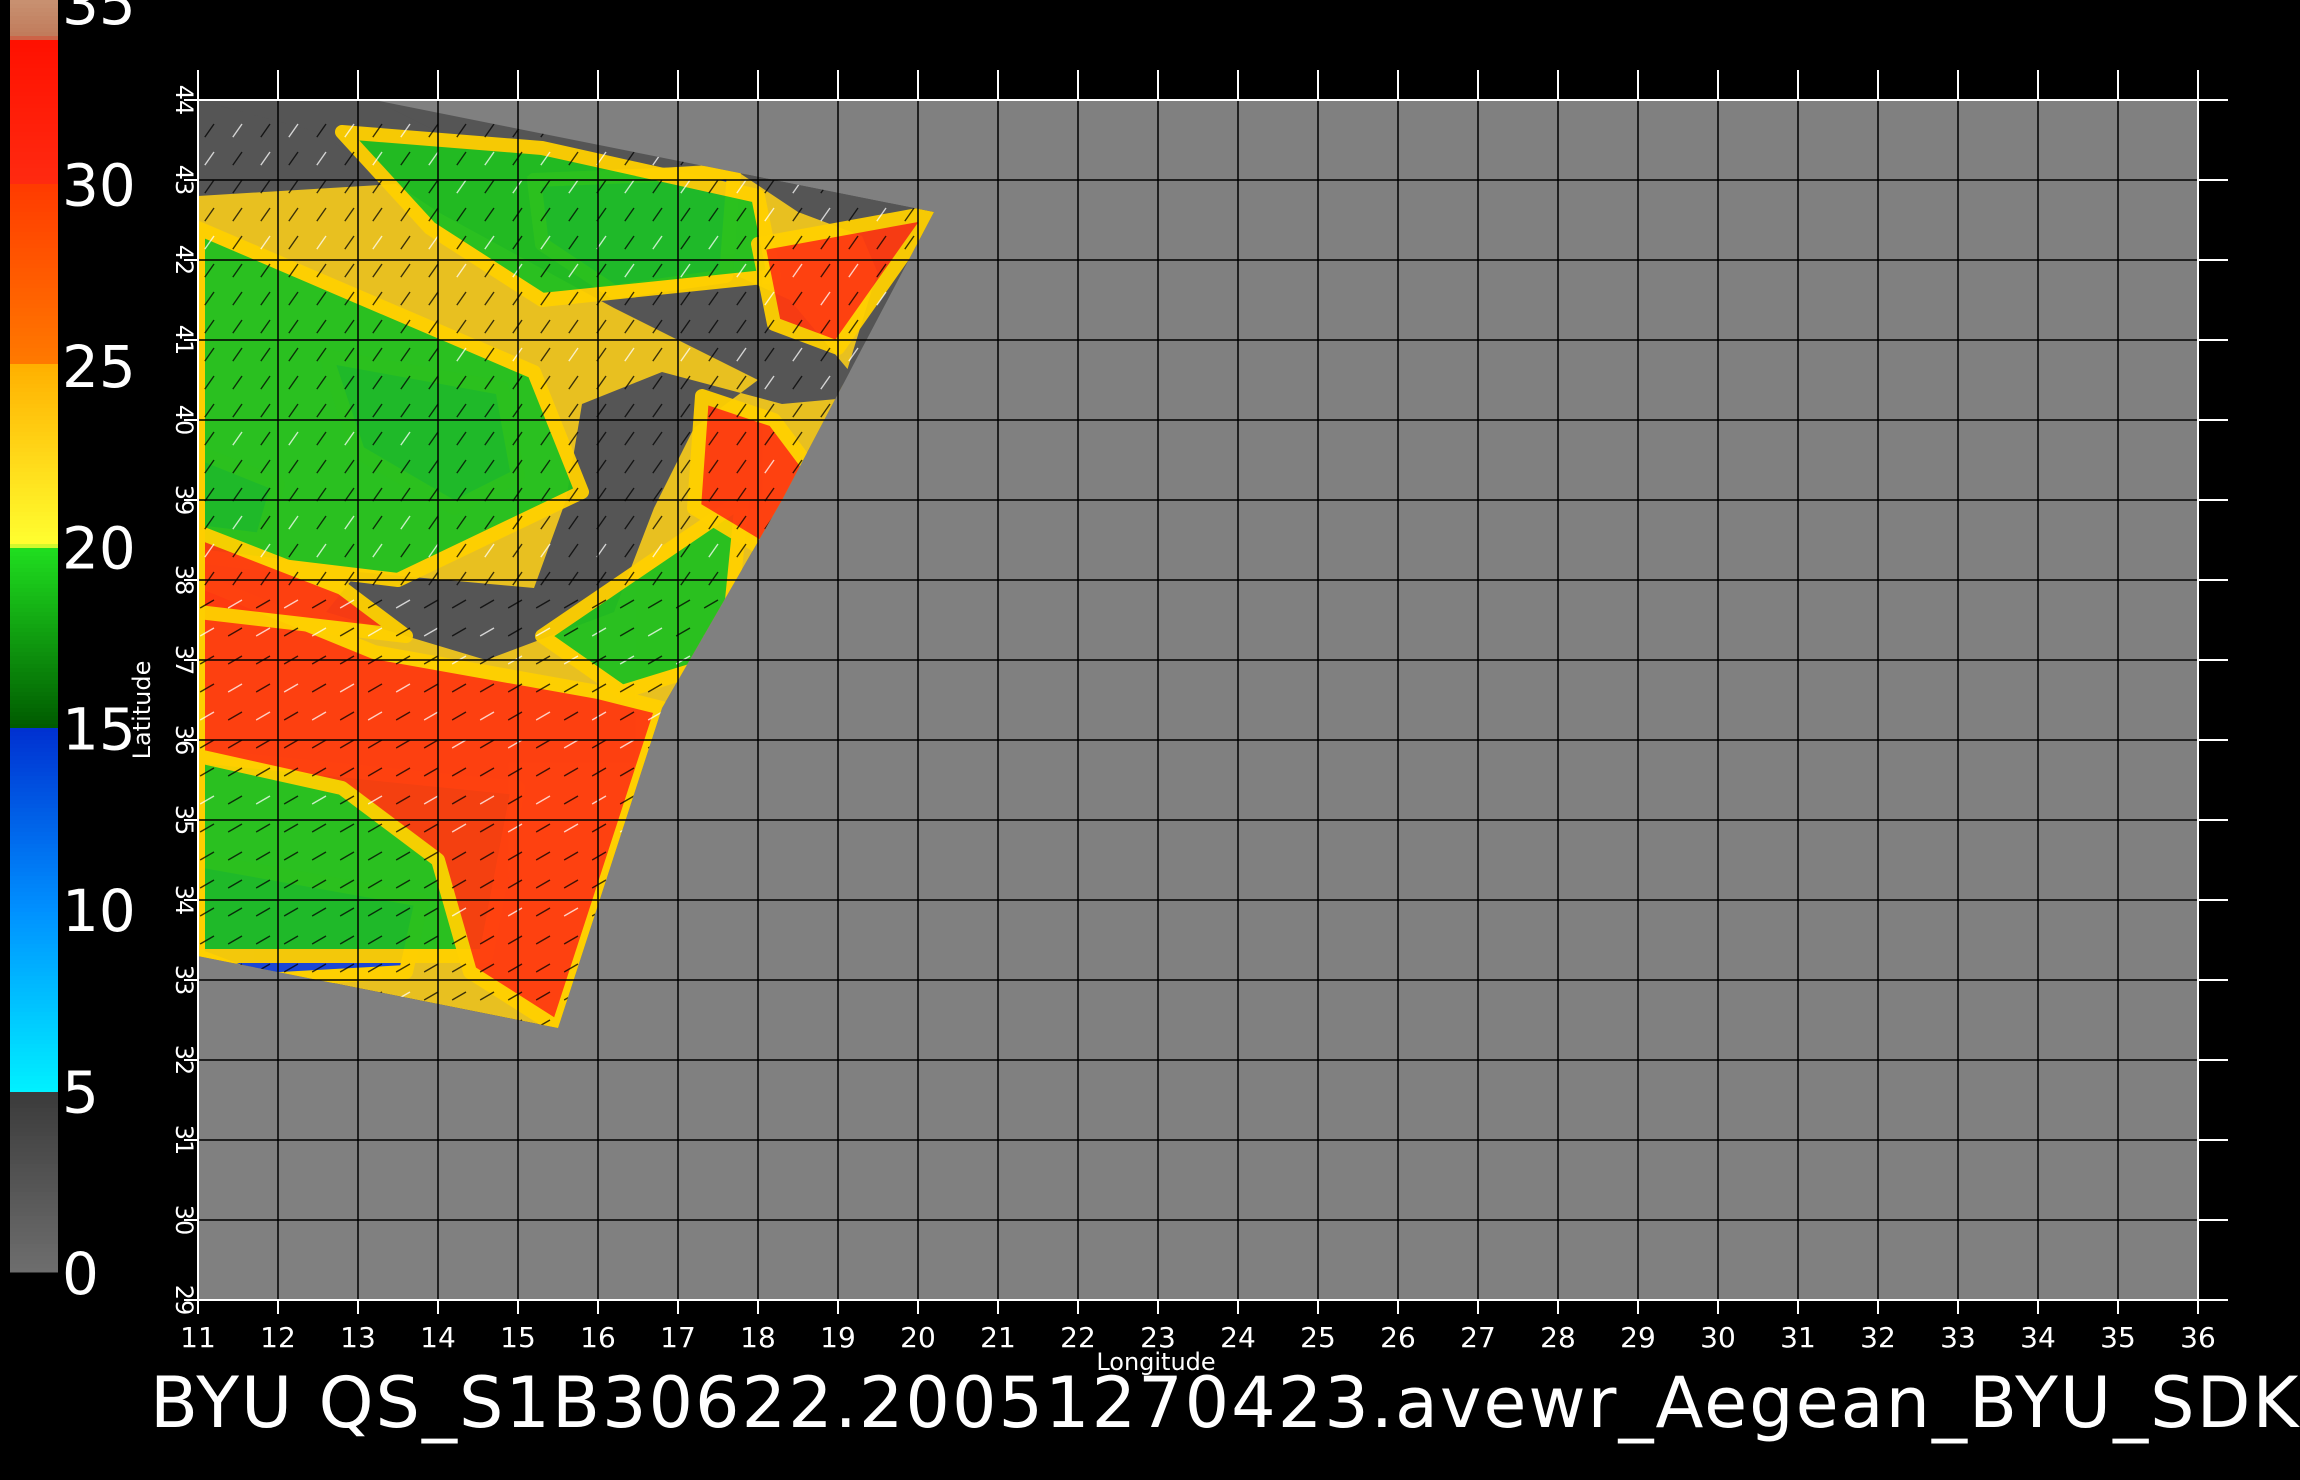  What do you see at coordinates (1398, 1337) in the screenshot?
I see `x-tick-label: 26` at bounding box center [1398, 1337].